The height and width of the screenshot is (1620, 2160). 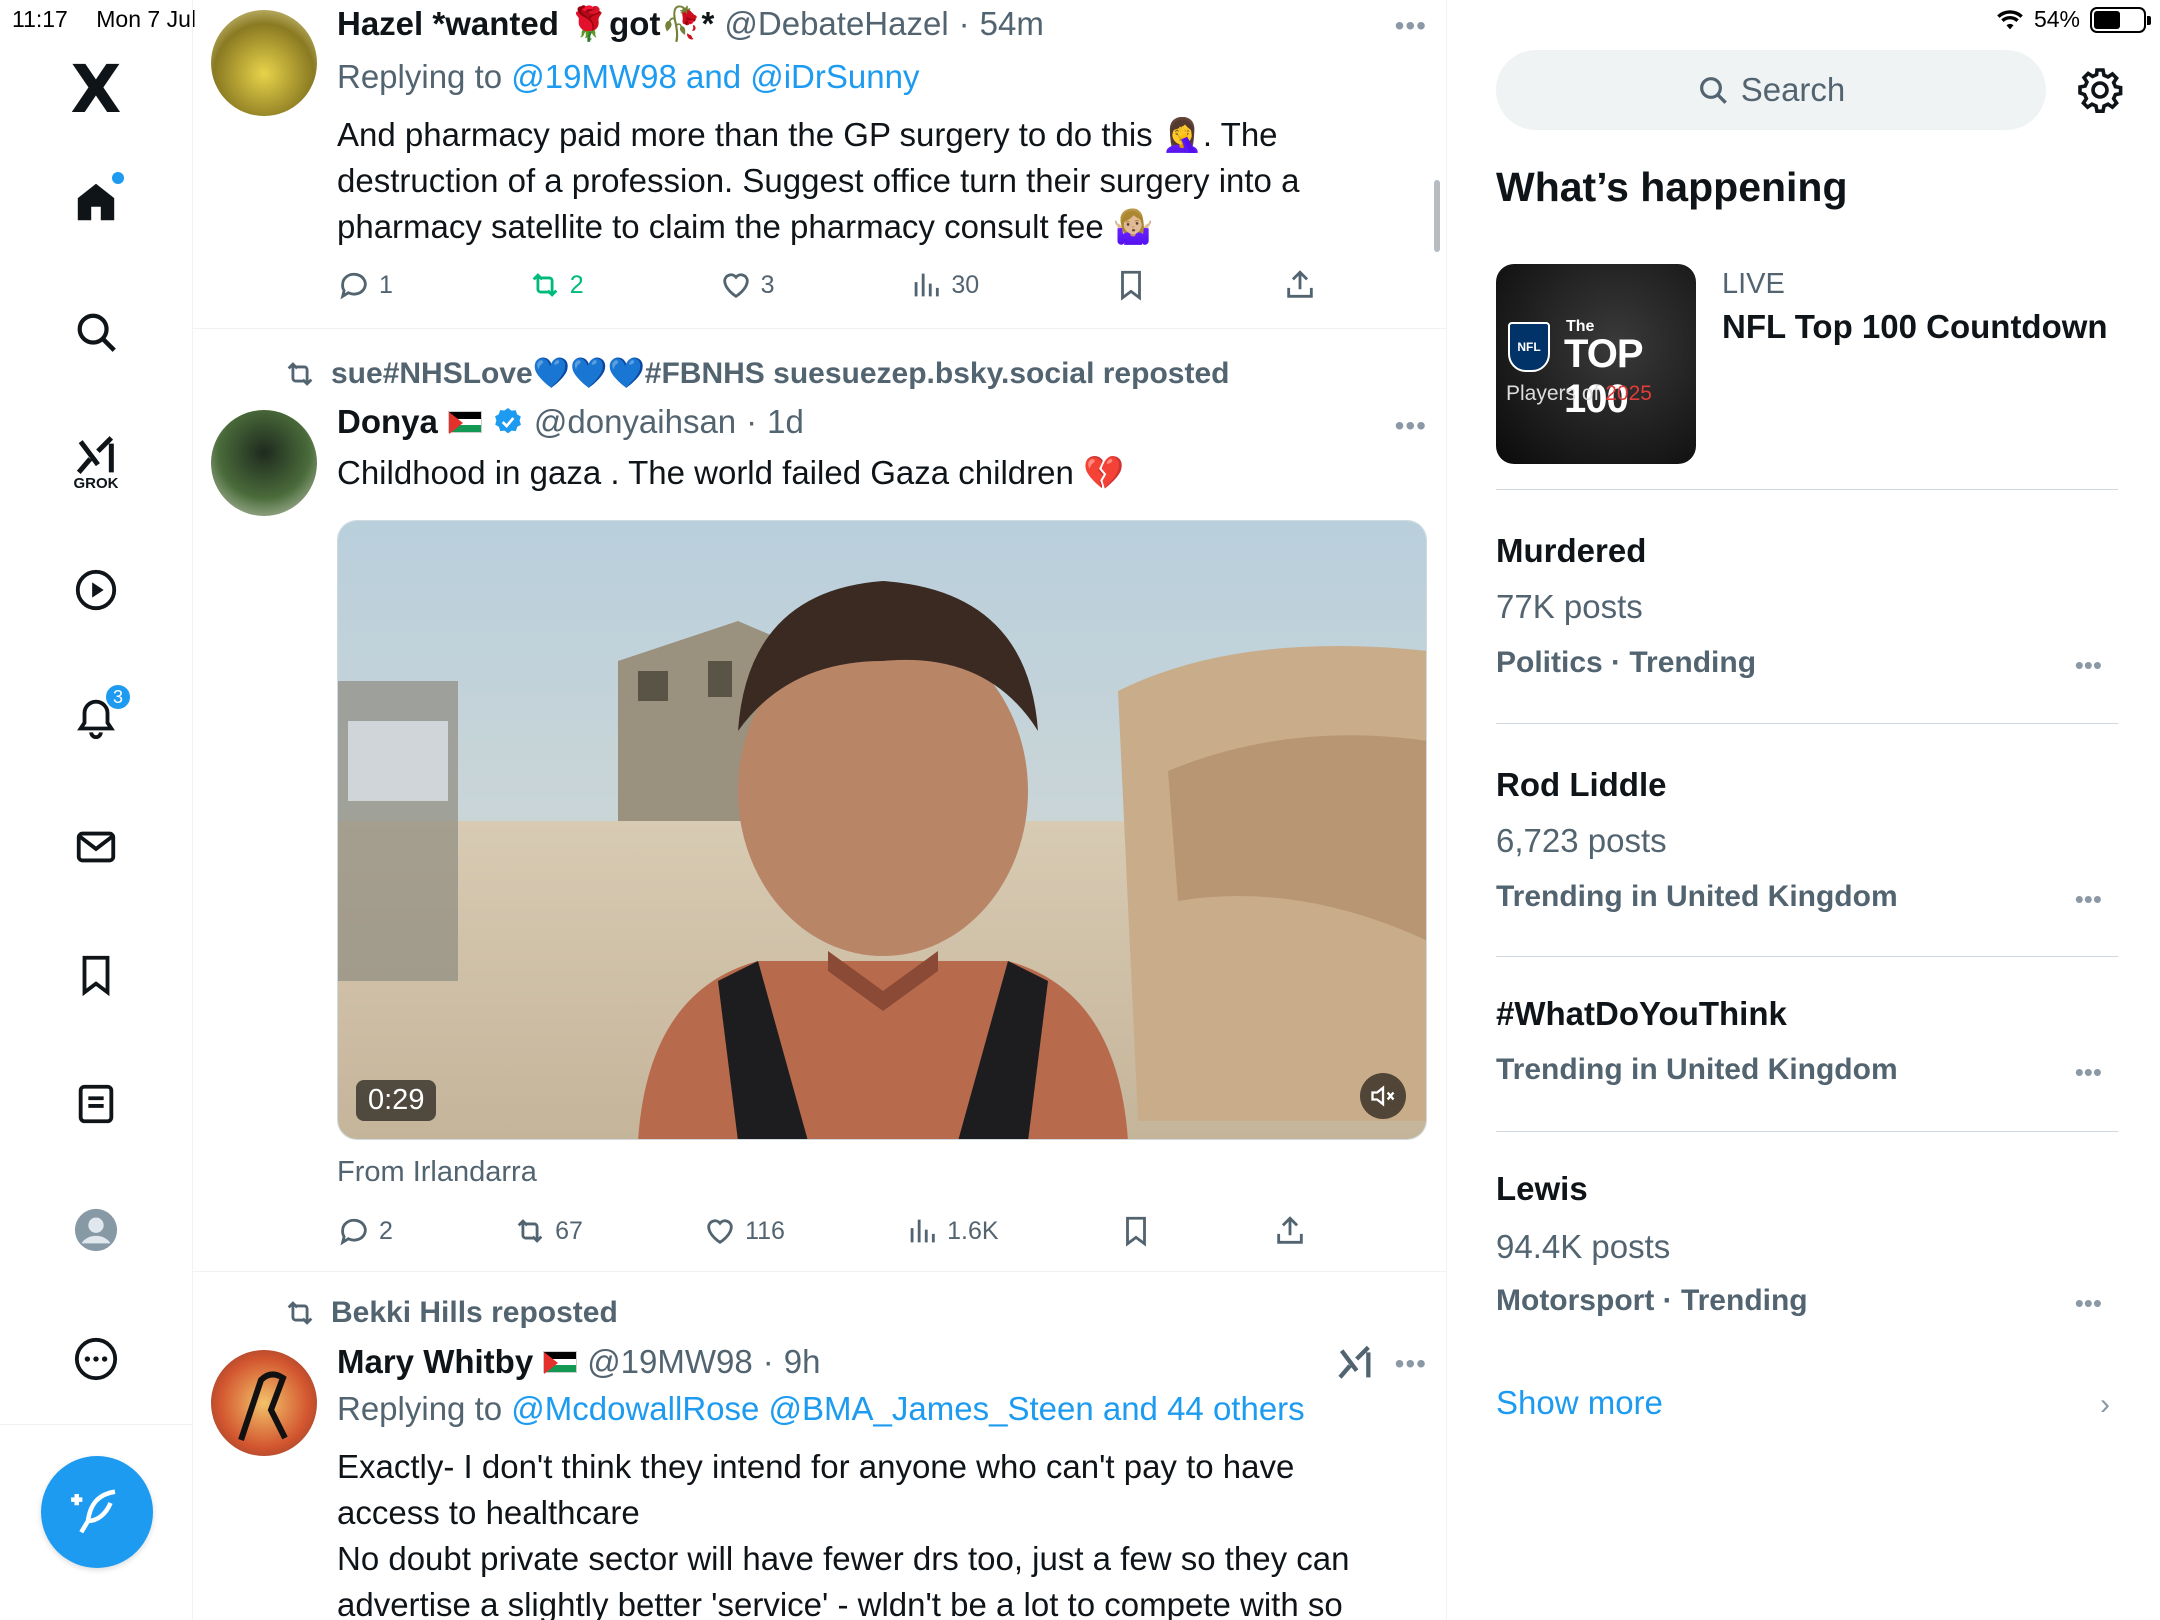 What do you see at coordinates (1383, 1096) in the screenshot?
I see `mute-button` at bounding box center [1383, 1096].